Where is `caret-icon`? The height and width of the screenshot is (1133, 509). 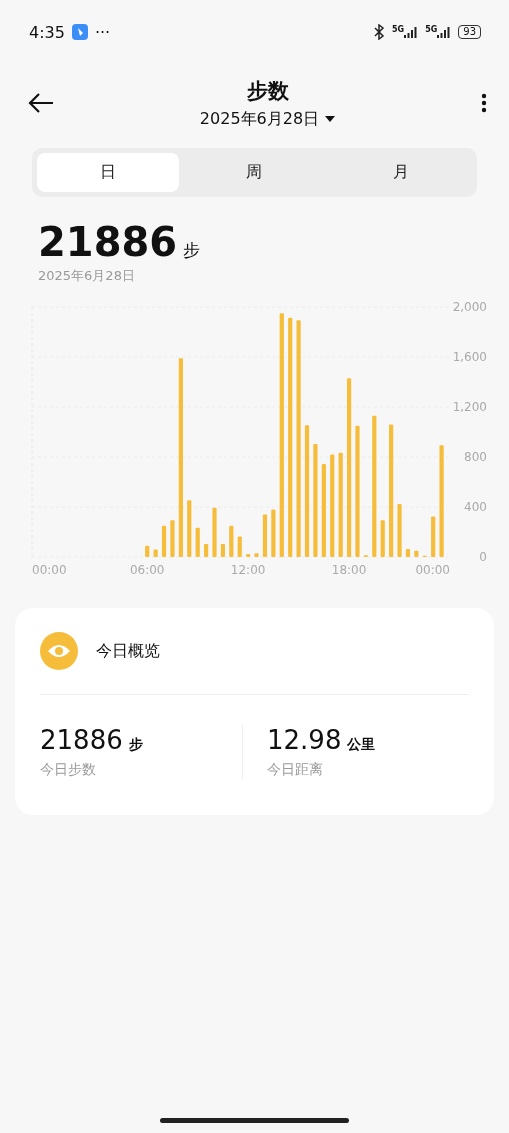
caret-icon is located at coordinates (330, 119).